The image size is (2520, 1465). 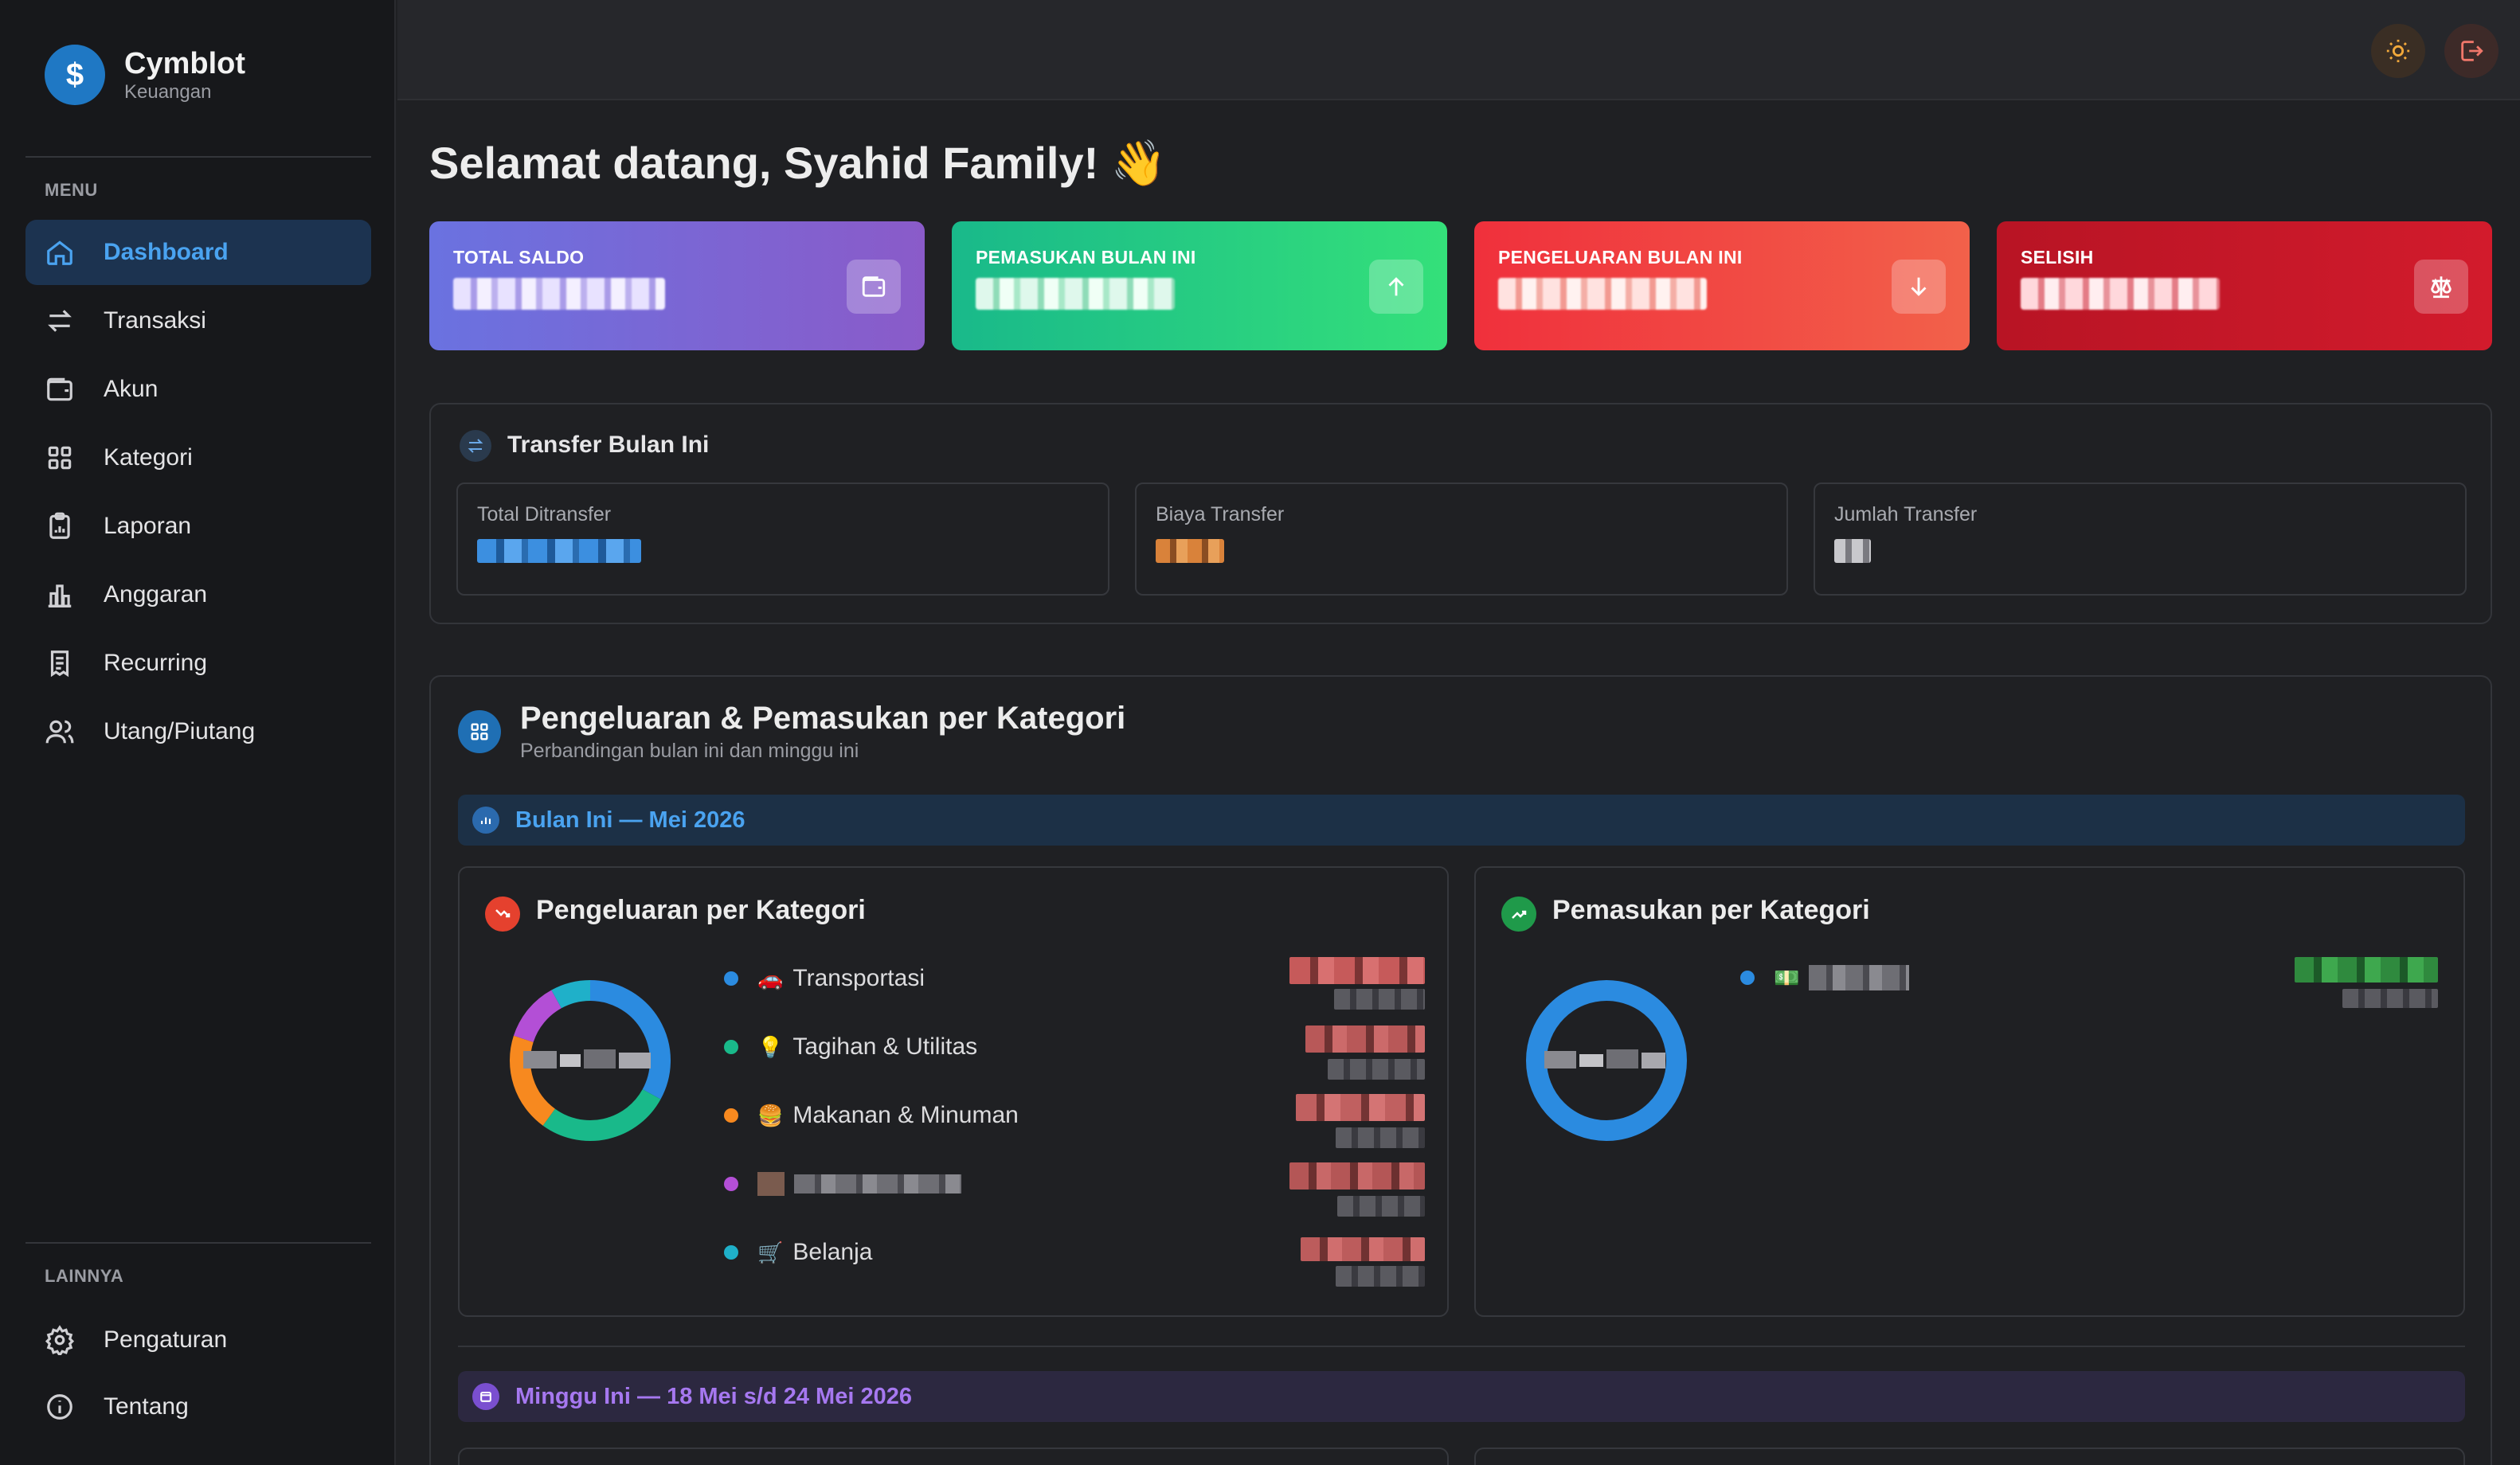 I want to click on card-title: SELISIH, so click(x=2057, y=258).